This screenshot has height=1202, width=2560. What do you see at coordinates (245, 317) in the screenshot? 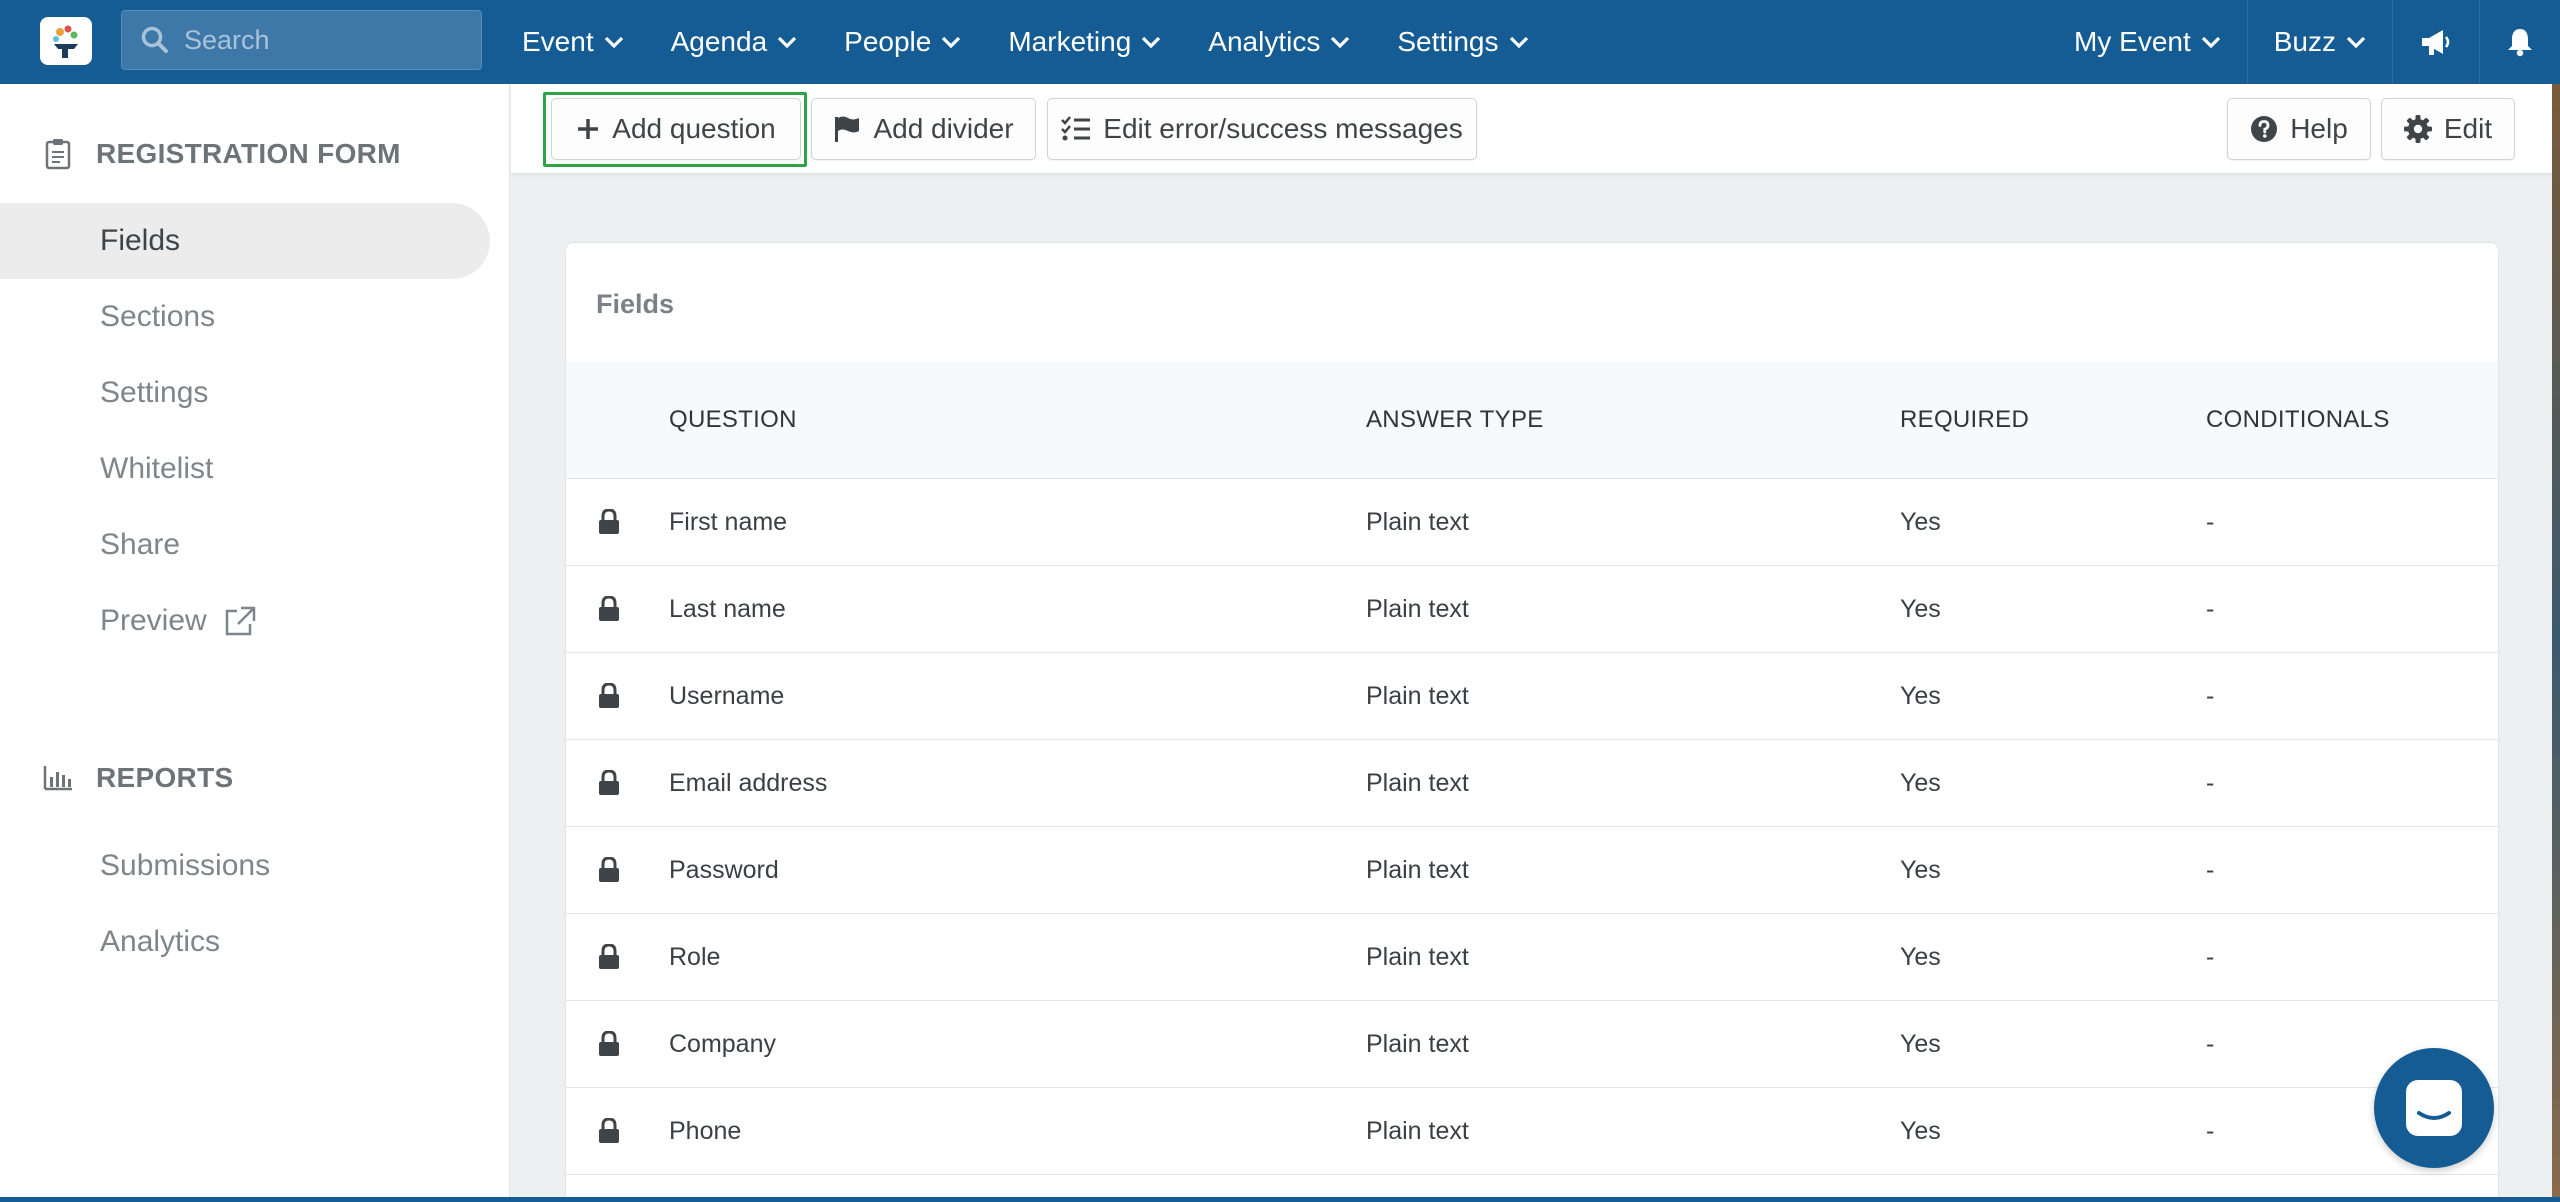
I see `sidebar-item-sections: Sections` at bounding box center [245, 317].